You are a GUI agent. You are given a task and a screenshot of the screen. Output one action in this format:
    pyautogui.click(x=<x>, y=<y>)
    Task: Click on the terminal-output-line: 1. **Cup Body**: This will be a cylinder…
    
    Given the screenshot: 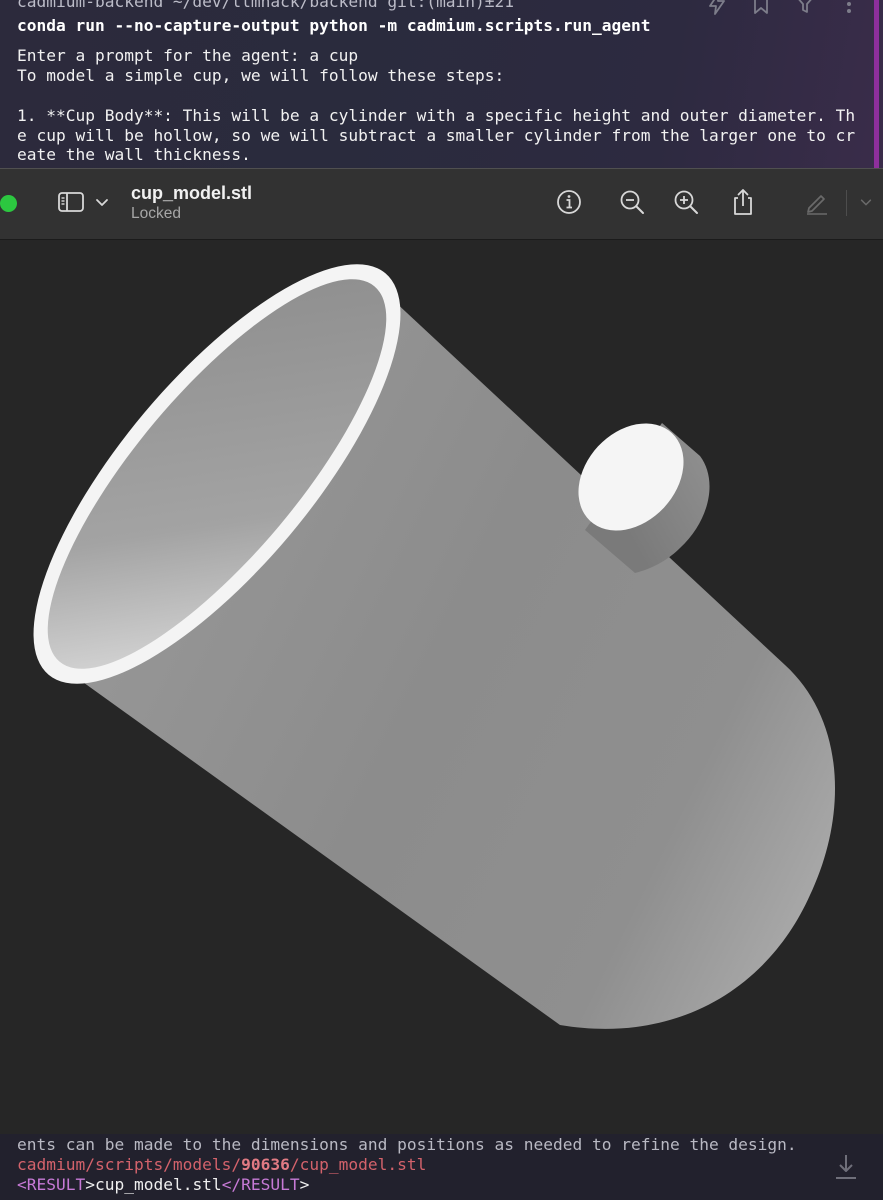 What is the action you would take?
    pyautogui.click(x=436, y=115)
    